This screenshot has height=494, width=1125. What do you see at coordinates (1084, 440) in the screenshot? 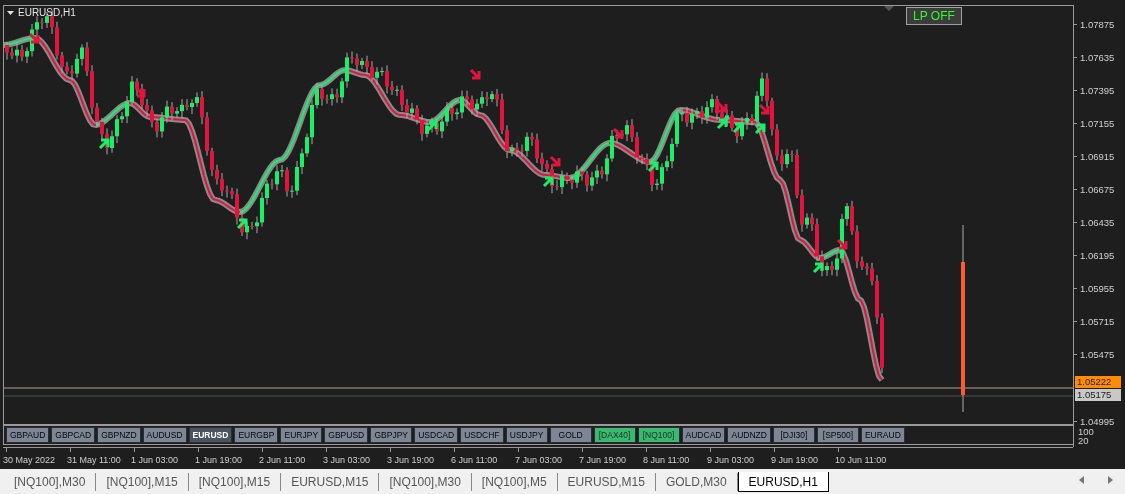
I see `scale-label: 20` at bounding box center [1084, 440].